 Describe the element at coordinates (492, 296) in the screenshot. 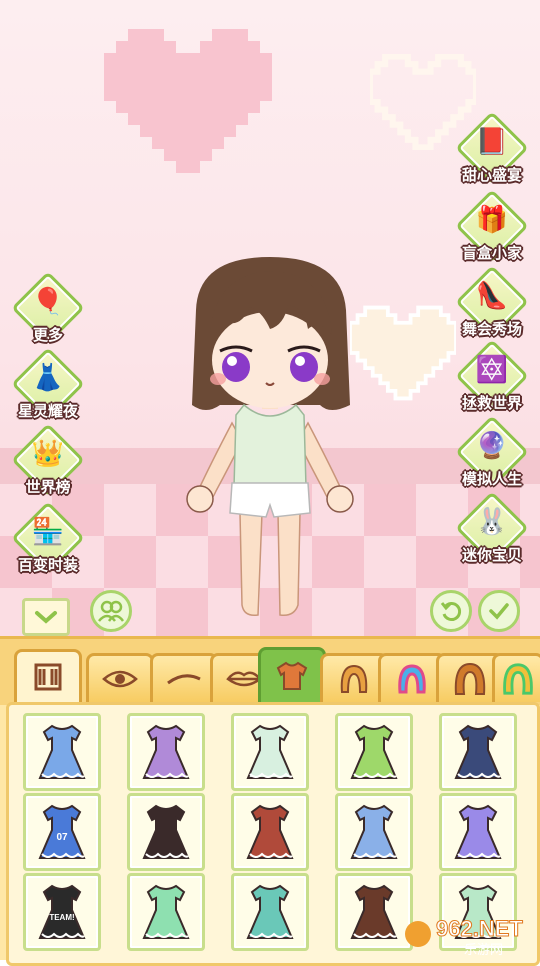

I see `high-heel-icon: 👠` at that location.